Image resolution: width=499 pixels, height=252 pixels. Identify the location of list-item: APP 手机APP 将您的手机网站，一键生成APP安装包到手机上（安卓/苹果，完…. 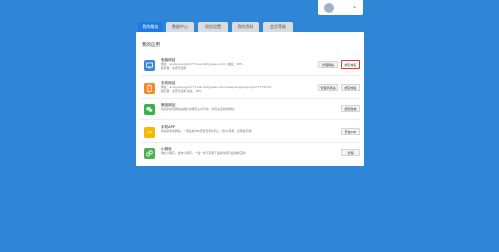
(250, 132).